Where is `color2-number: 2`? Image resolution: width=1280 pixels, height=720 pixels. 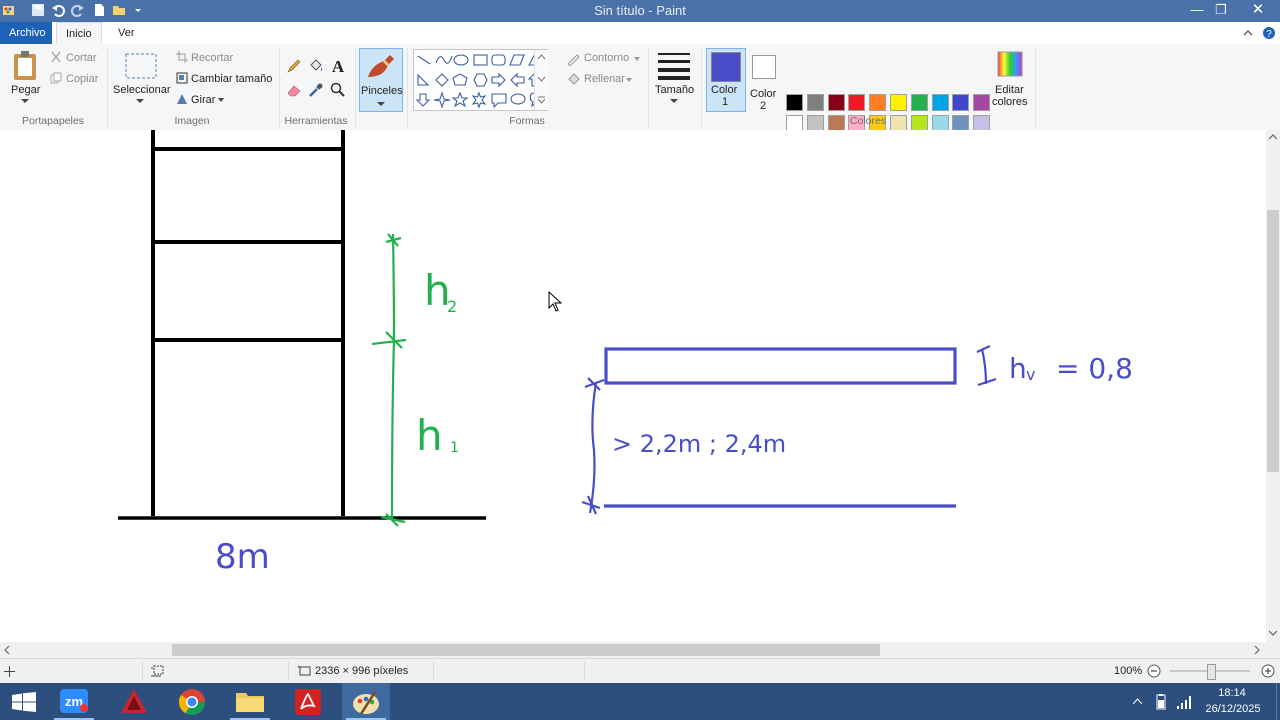
color2-number: 2 is located at coordinates (763, 106).